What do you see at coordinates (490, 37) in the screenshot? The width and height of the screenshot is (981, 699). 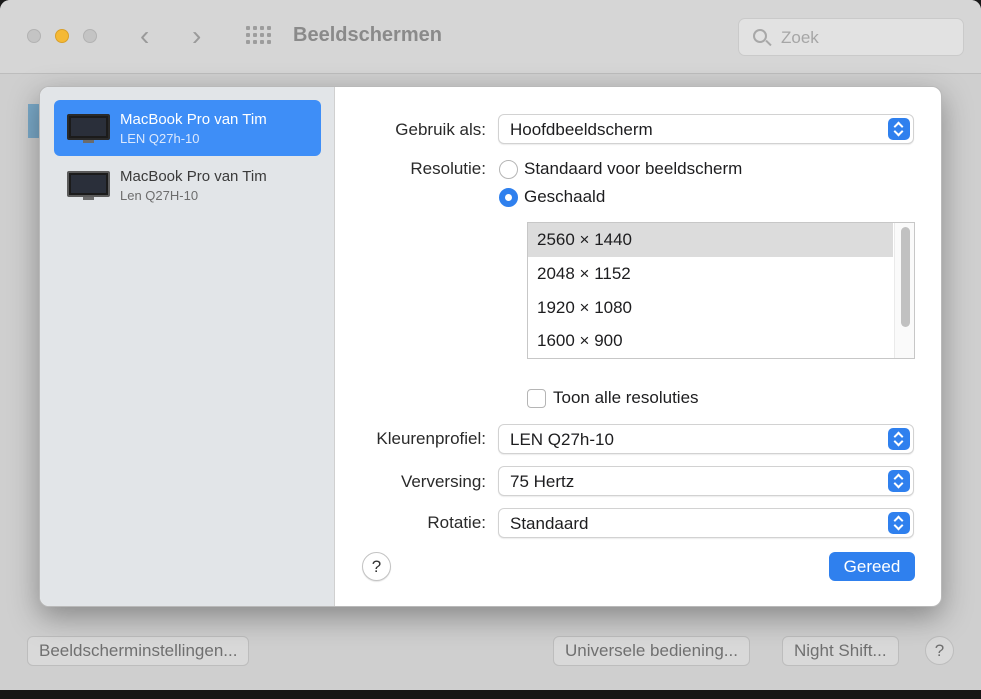 I see `title-bar: ‹ › Beeldschermen Zoek` at bounding box center [490, 37].